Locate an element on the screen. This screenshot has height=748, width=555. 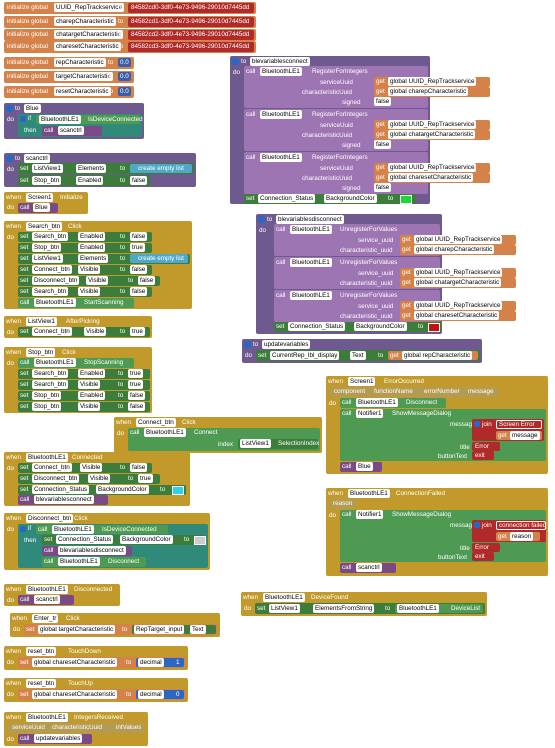
stop-set-row: set Search_btn Visible to true is located at coordinates (84, 385).